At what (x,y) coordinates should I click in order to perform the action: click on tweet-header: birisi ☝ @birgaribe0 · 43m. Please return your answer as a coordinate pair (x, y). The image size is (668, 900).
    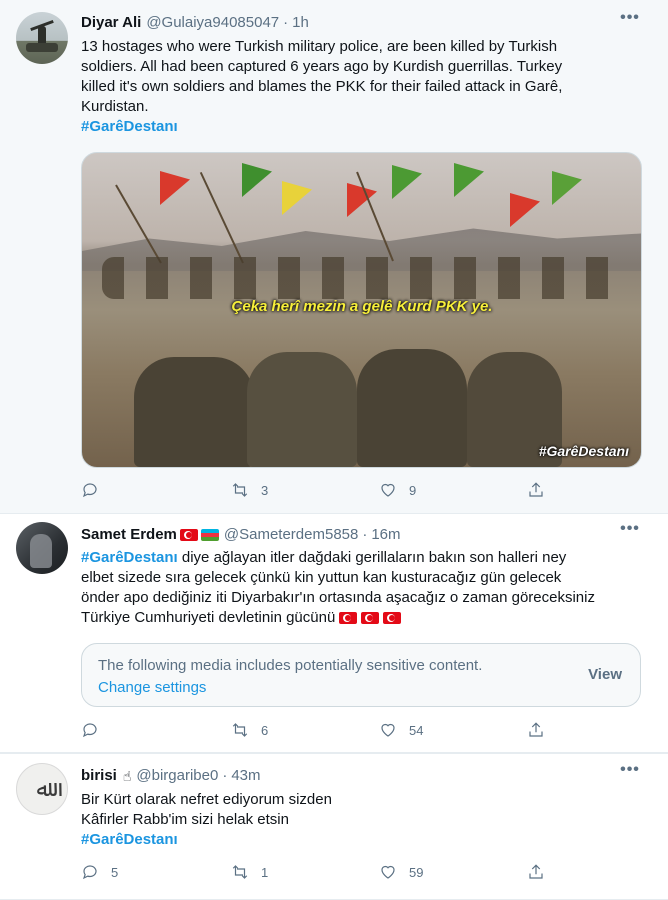
    Looking at the image, I should click on (171, 776).